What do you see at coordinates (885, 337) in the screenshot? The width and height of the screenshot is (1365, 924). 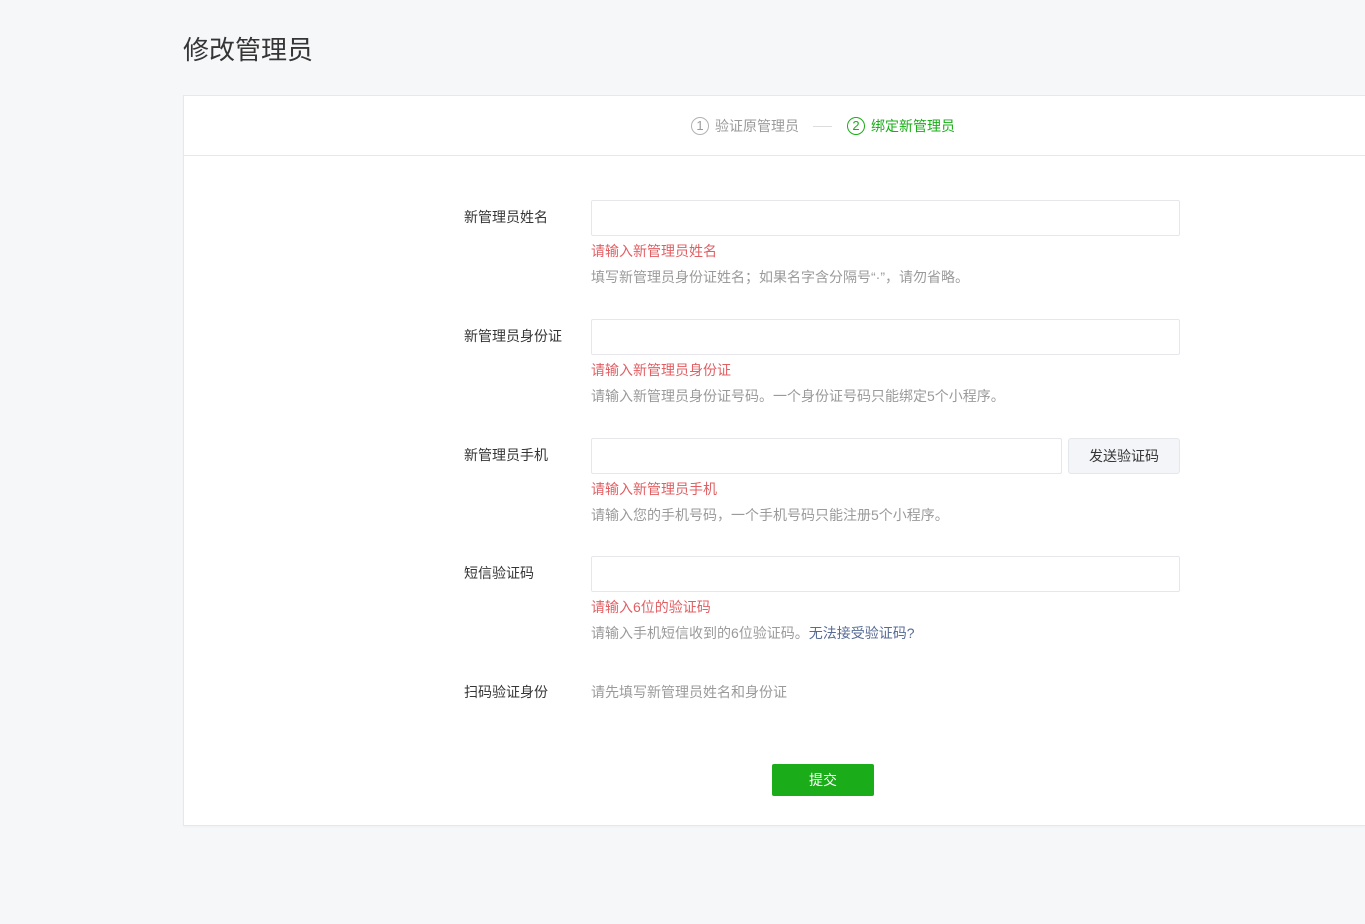 I see `id-card-input` at bounding box center [885, 337].